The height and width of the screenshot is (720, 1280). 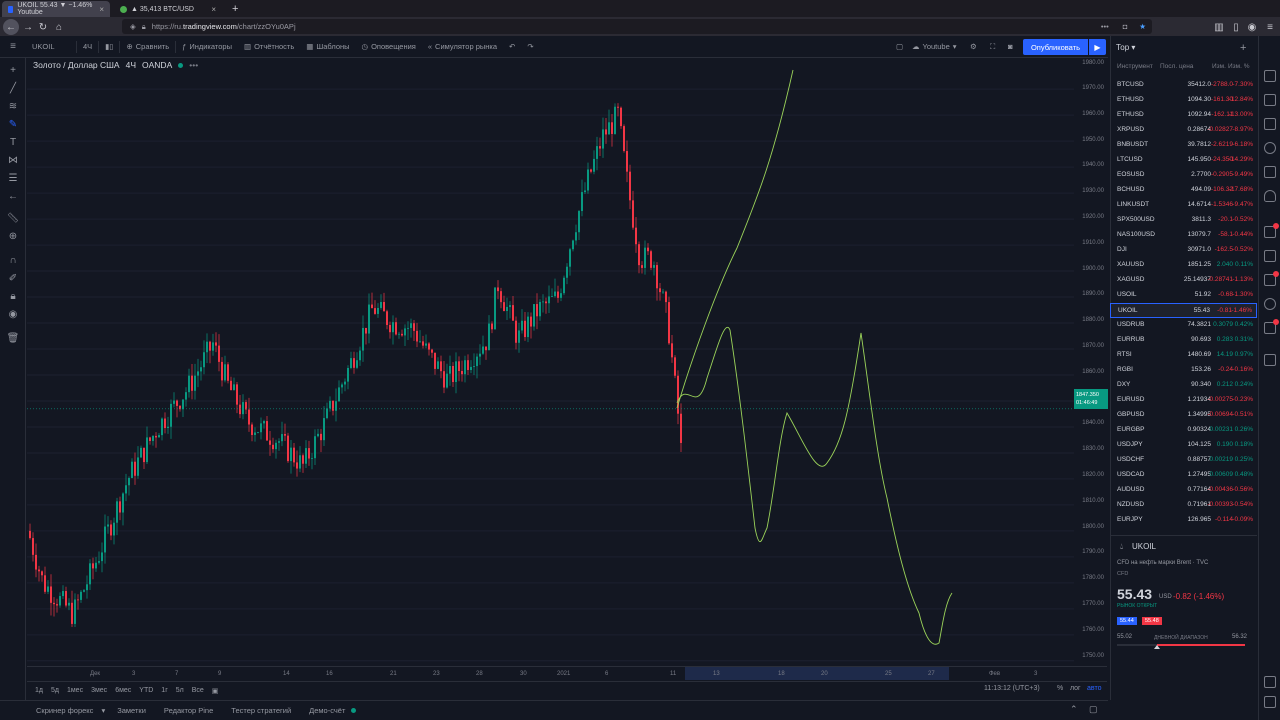 What do you see at coordinates (1270, 148) in the screenshot?
I see `clock-icon` at bounding box center [1270, 148].